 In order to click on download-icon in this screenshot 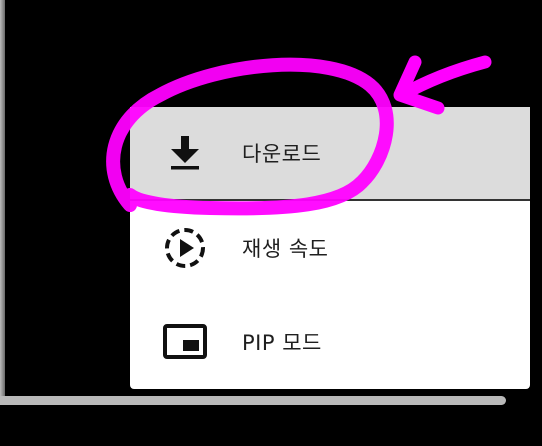, I will do `click(185, 153)`.